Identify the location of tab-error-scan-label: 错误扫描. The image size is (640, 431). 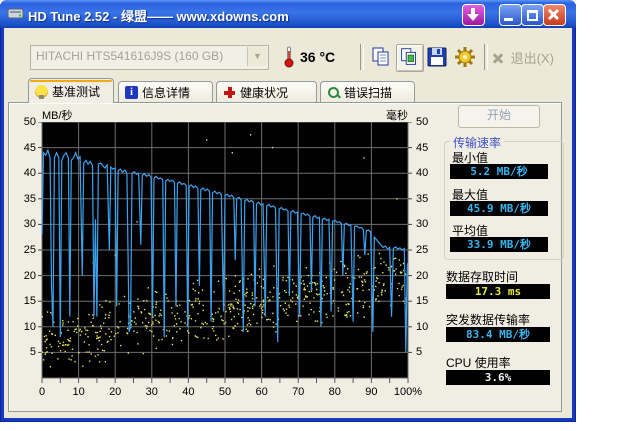
(368, 92).